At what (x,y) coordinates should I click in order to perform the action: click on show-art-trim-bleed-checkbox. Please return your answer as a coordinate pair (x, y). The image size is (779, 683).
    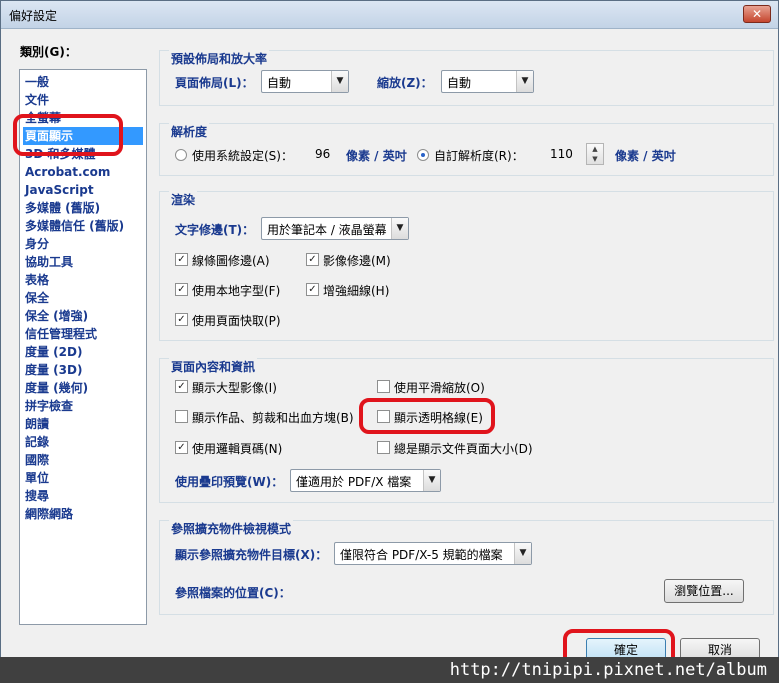
    Looking at the image, I should click on (181, 416).